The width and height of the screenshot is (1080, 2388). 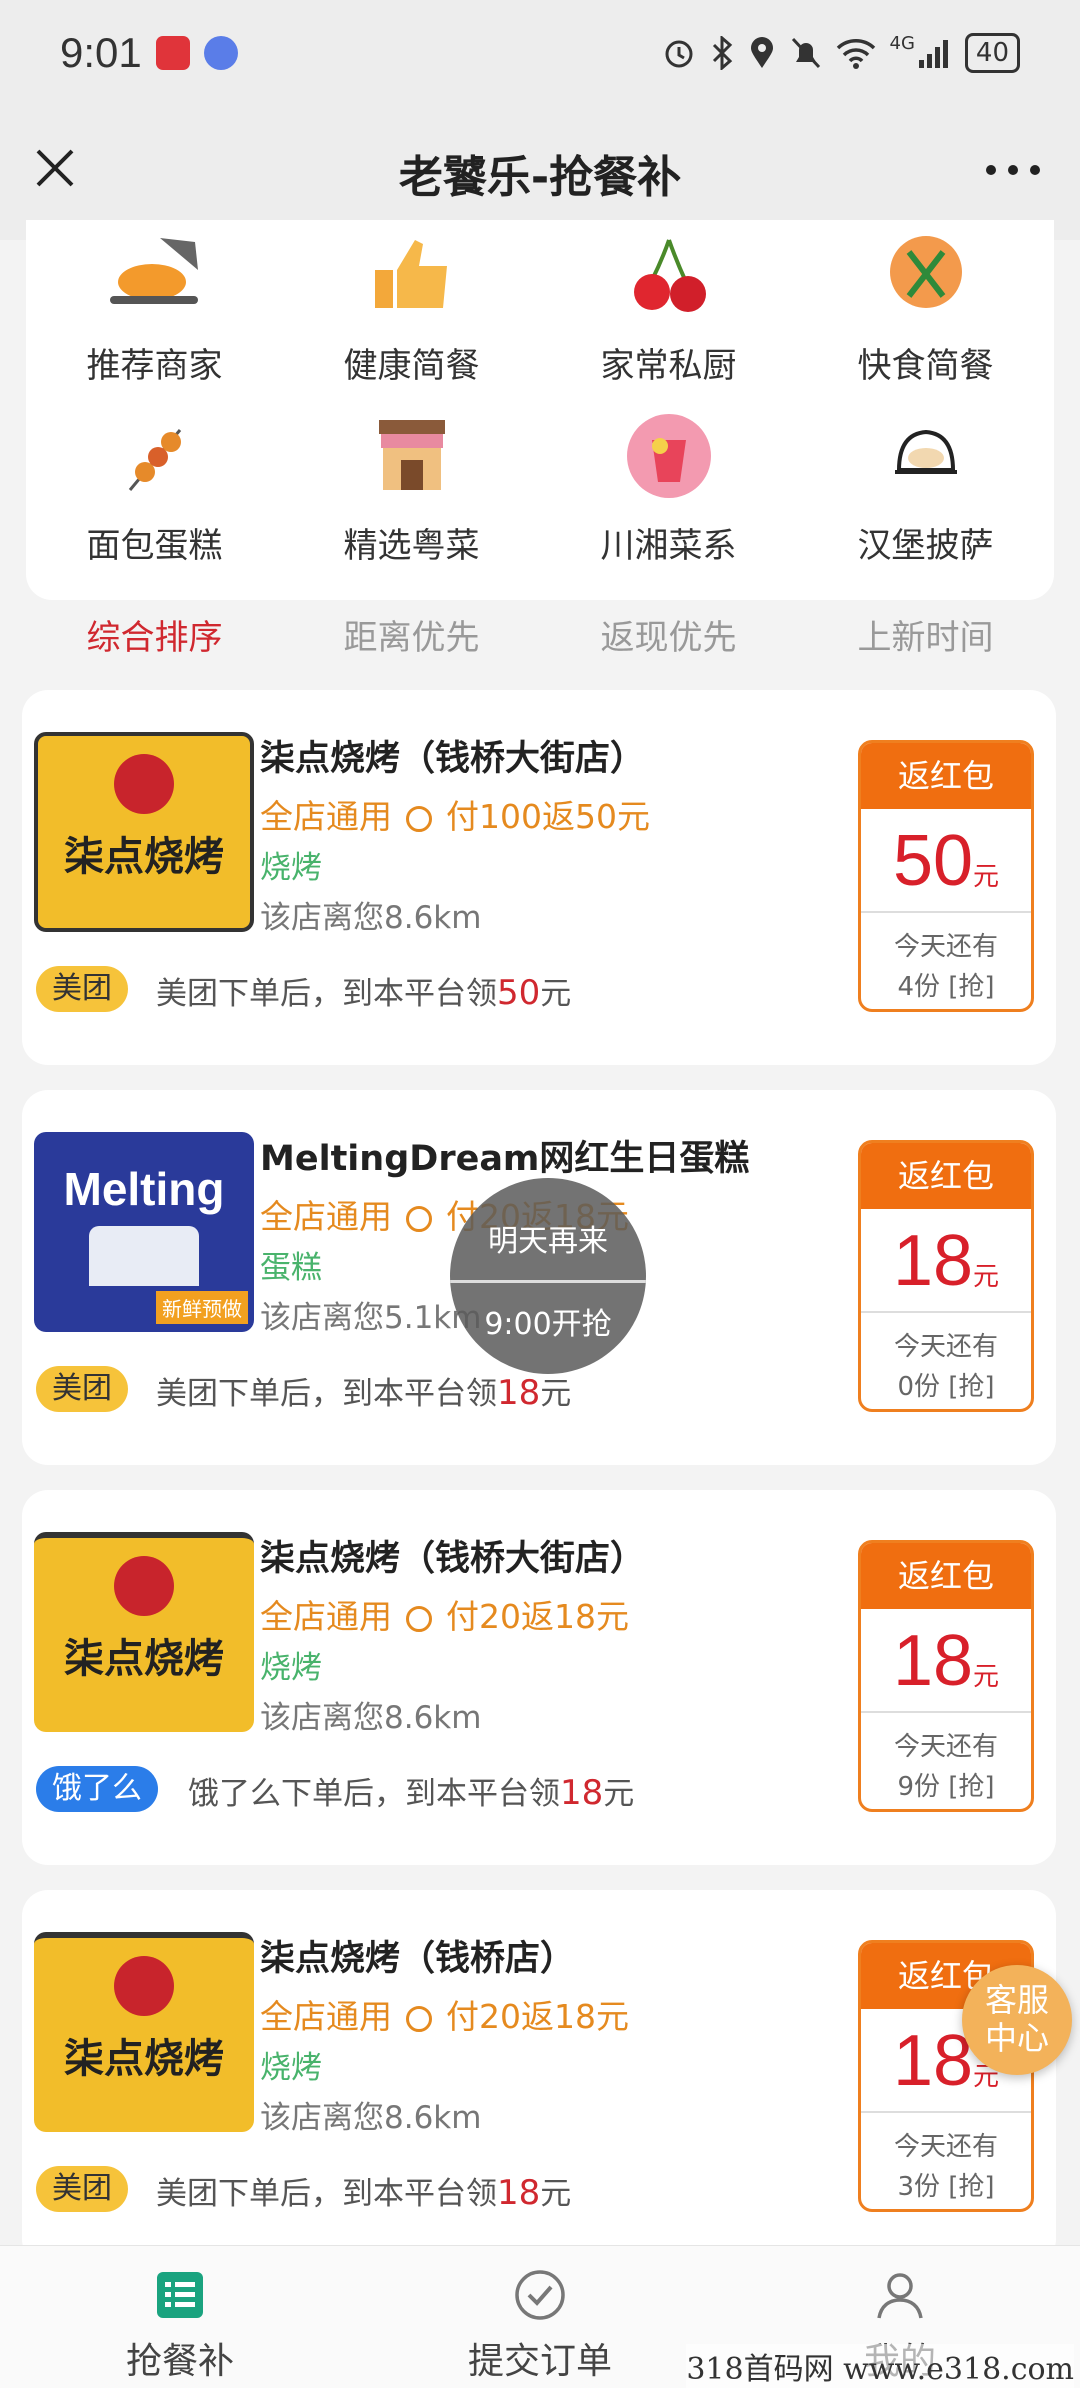 I want to click on signal-icon, so click(x=933, y=53).